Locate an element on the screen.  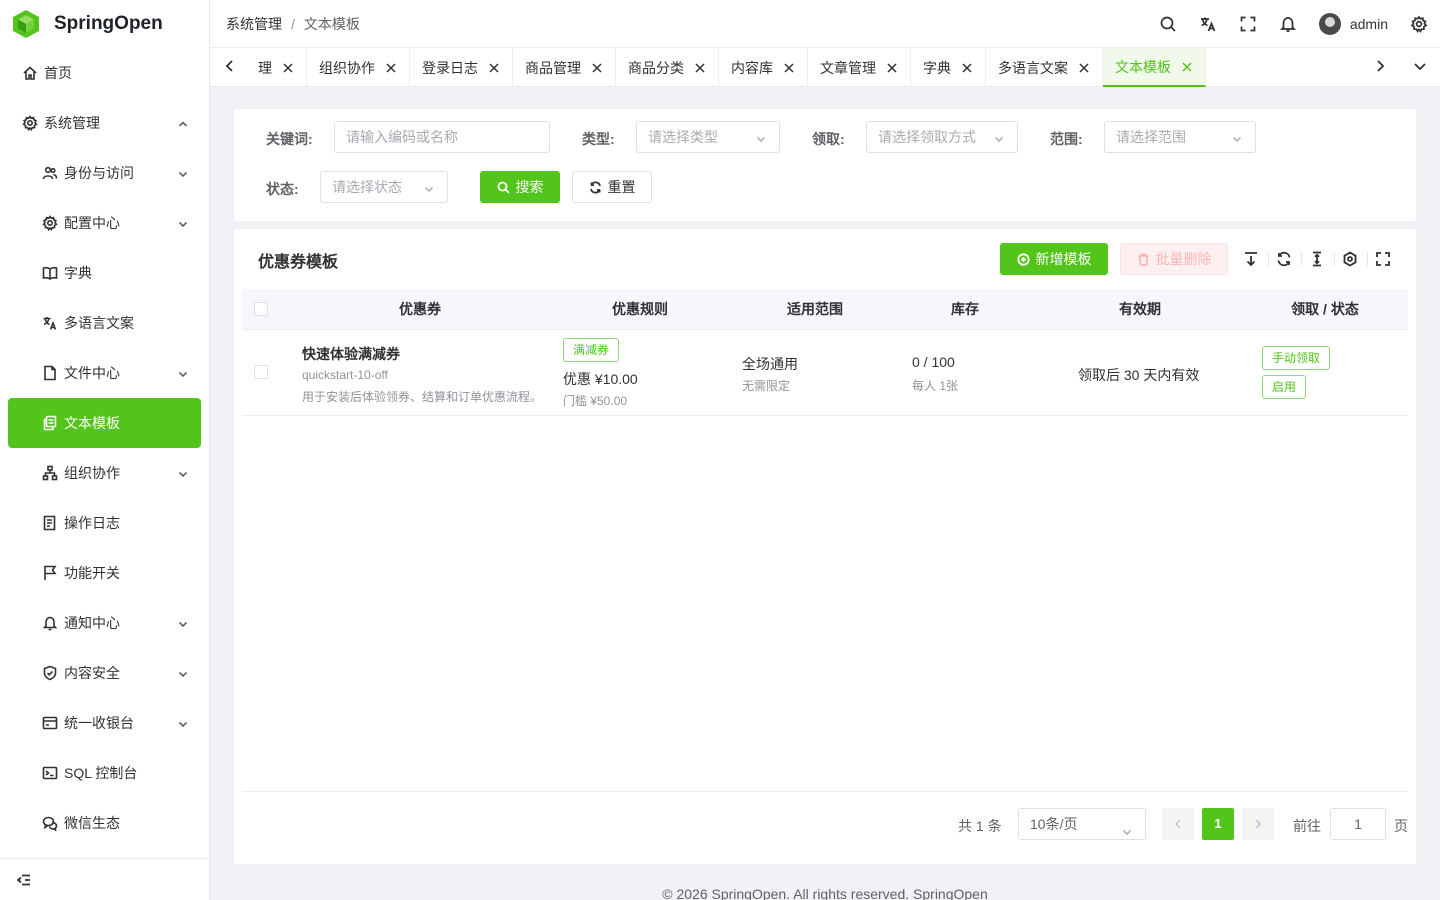
tab-item: 组织协作 is located at coordinates (358, 67).